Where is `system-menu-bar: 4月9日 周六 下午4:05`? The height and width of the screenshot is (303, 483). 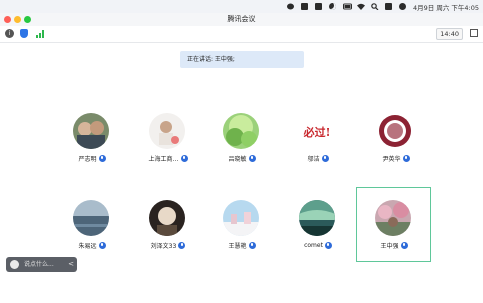 system-menu-bar: 4月9日 周六 下午4:05 is located at coordinates (241, 7).